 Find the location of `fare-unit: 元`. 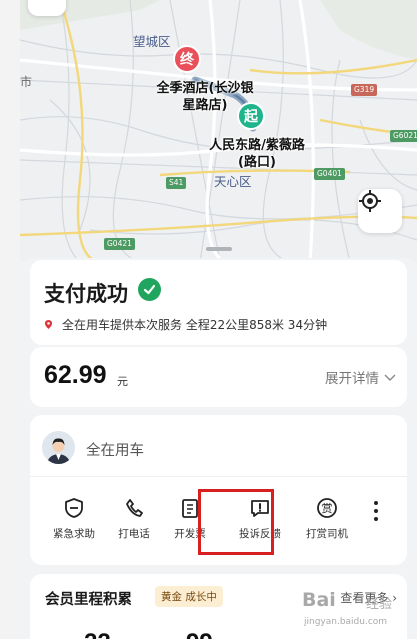

fare-unit: 元 is located at coordinates (122, 381).